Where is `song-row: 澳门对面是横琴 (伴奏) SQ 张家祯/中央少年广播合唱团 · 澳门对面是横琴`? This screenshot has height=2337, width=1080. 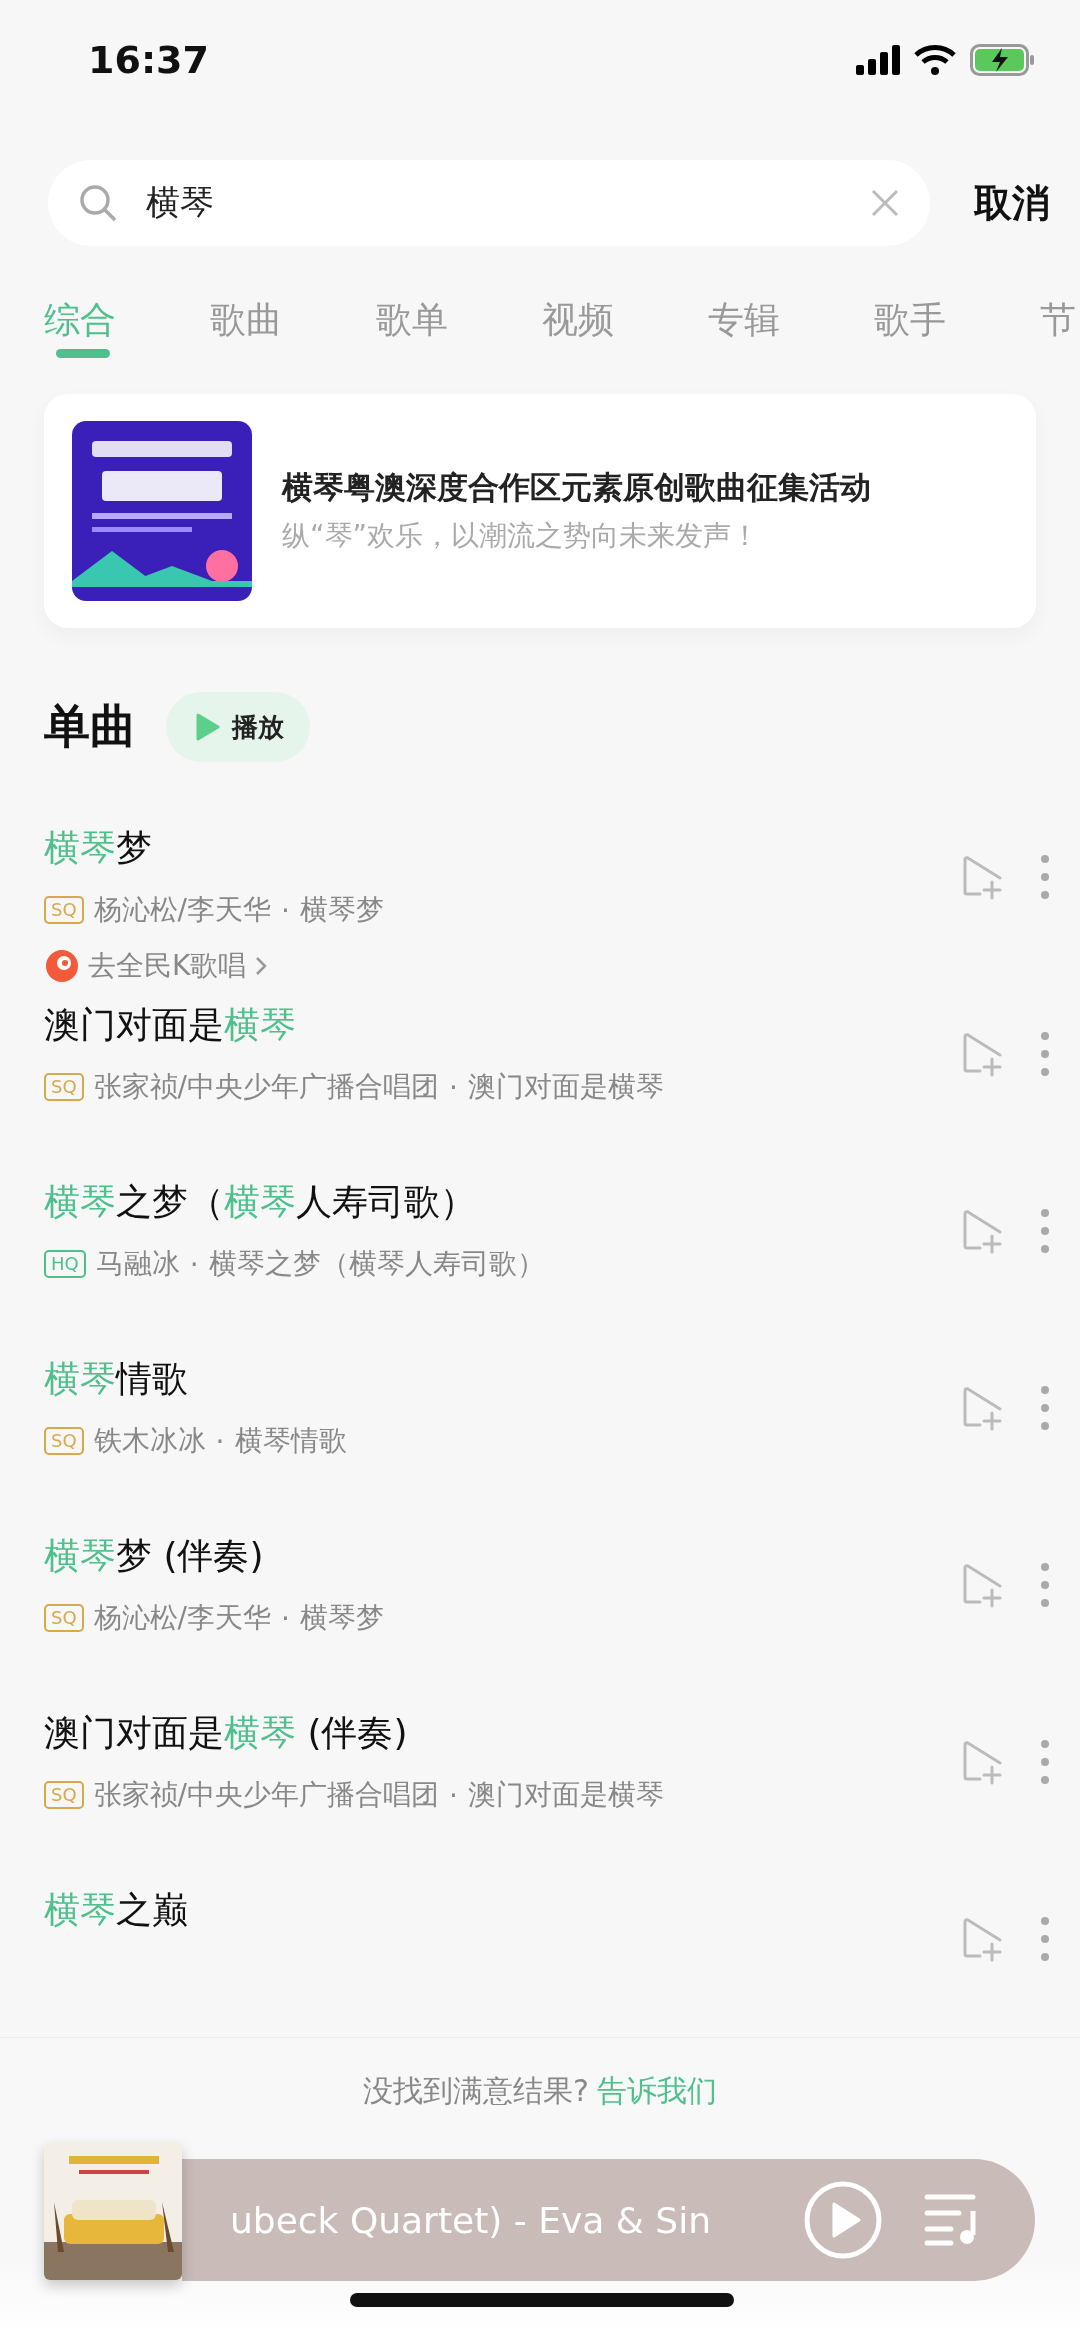
song-row: 澳门对面是横琴 (伴奏) SQ 张家祯/中央少年广播合唱团 · 澳门对面是横琴 is located at coordinates (540, 1797).